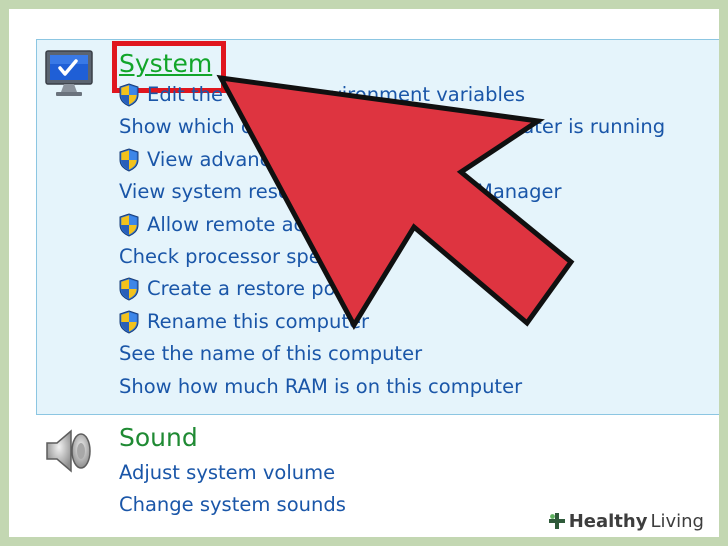 This screenshot has width=728, height=546. I want to click on healthy-living-watermark: Healthy Living, so click(626, 521).